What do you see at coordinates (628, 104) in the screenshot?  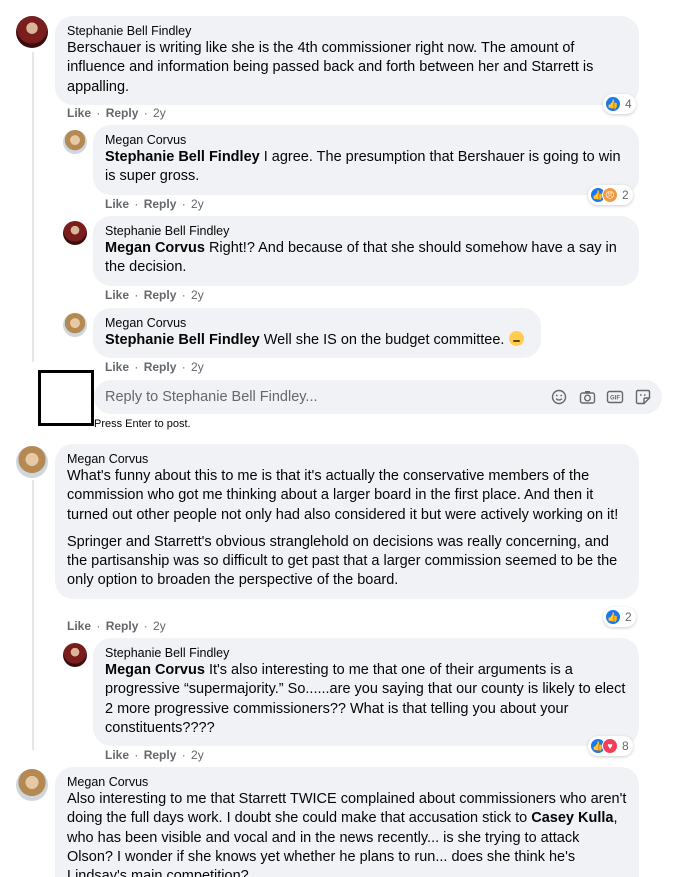 I see `reaction-count: 4` at bounding box center [628, 104].